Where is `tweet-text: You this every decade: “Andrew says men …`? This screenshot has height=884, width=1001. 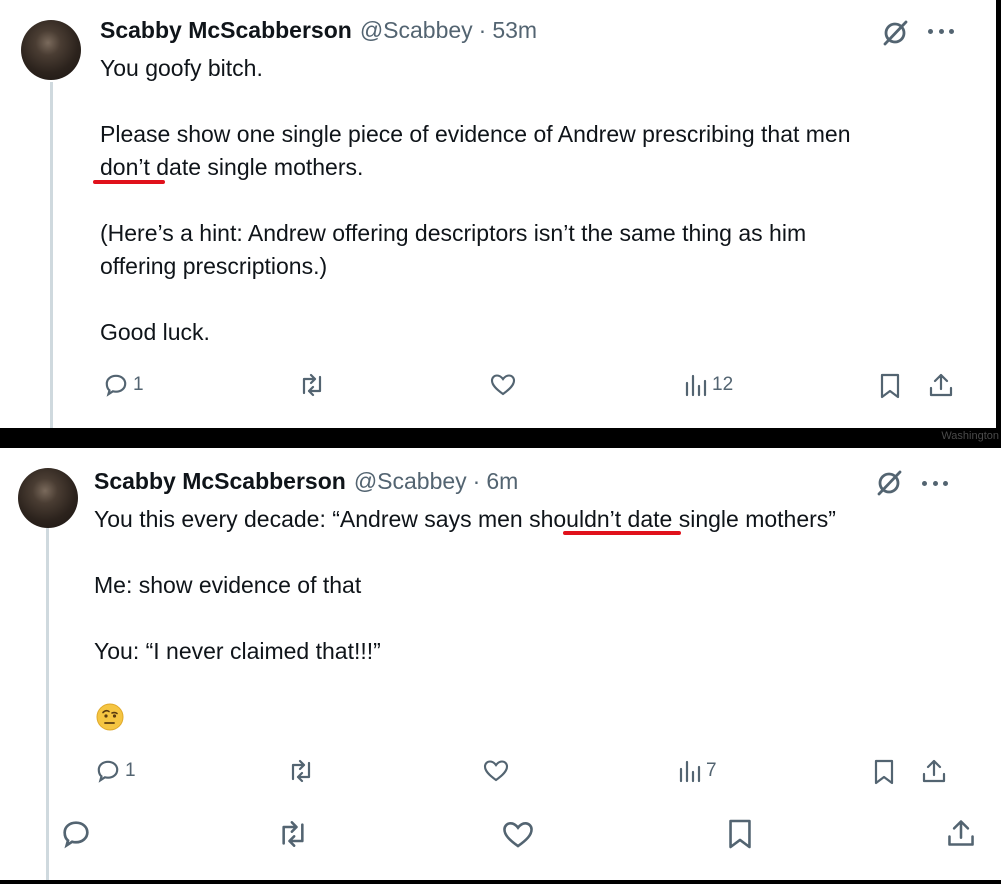 tweet-text: You this every decade: “Andrew says men … is located at coordinates (465, 585).